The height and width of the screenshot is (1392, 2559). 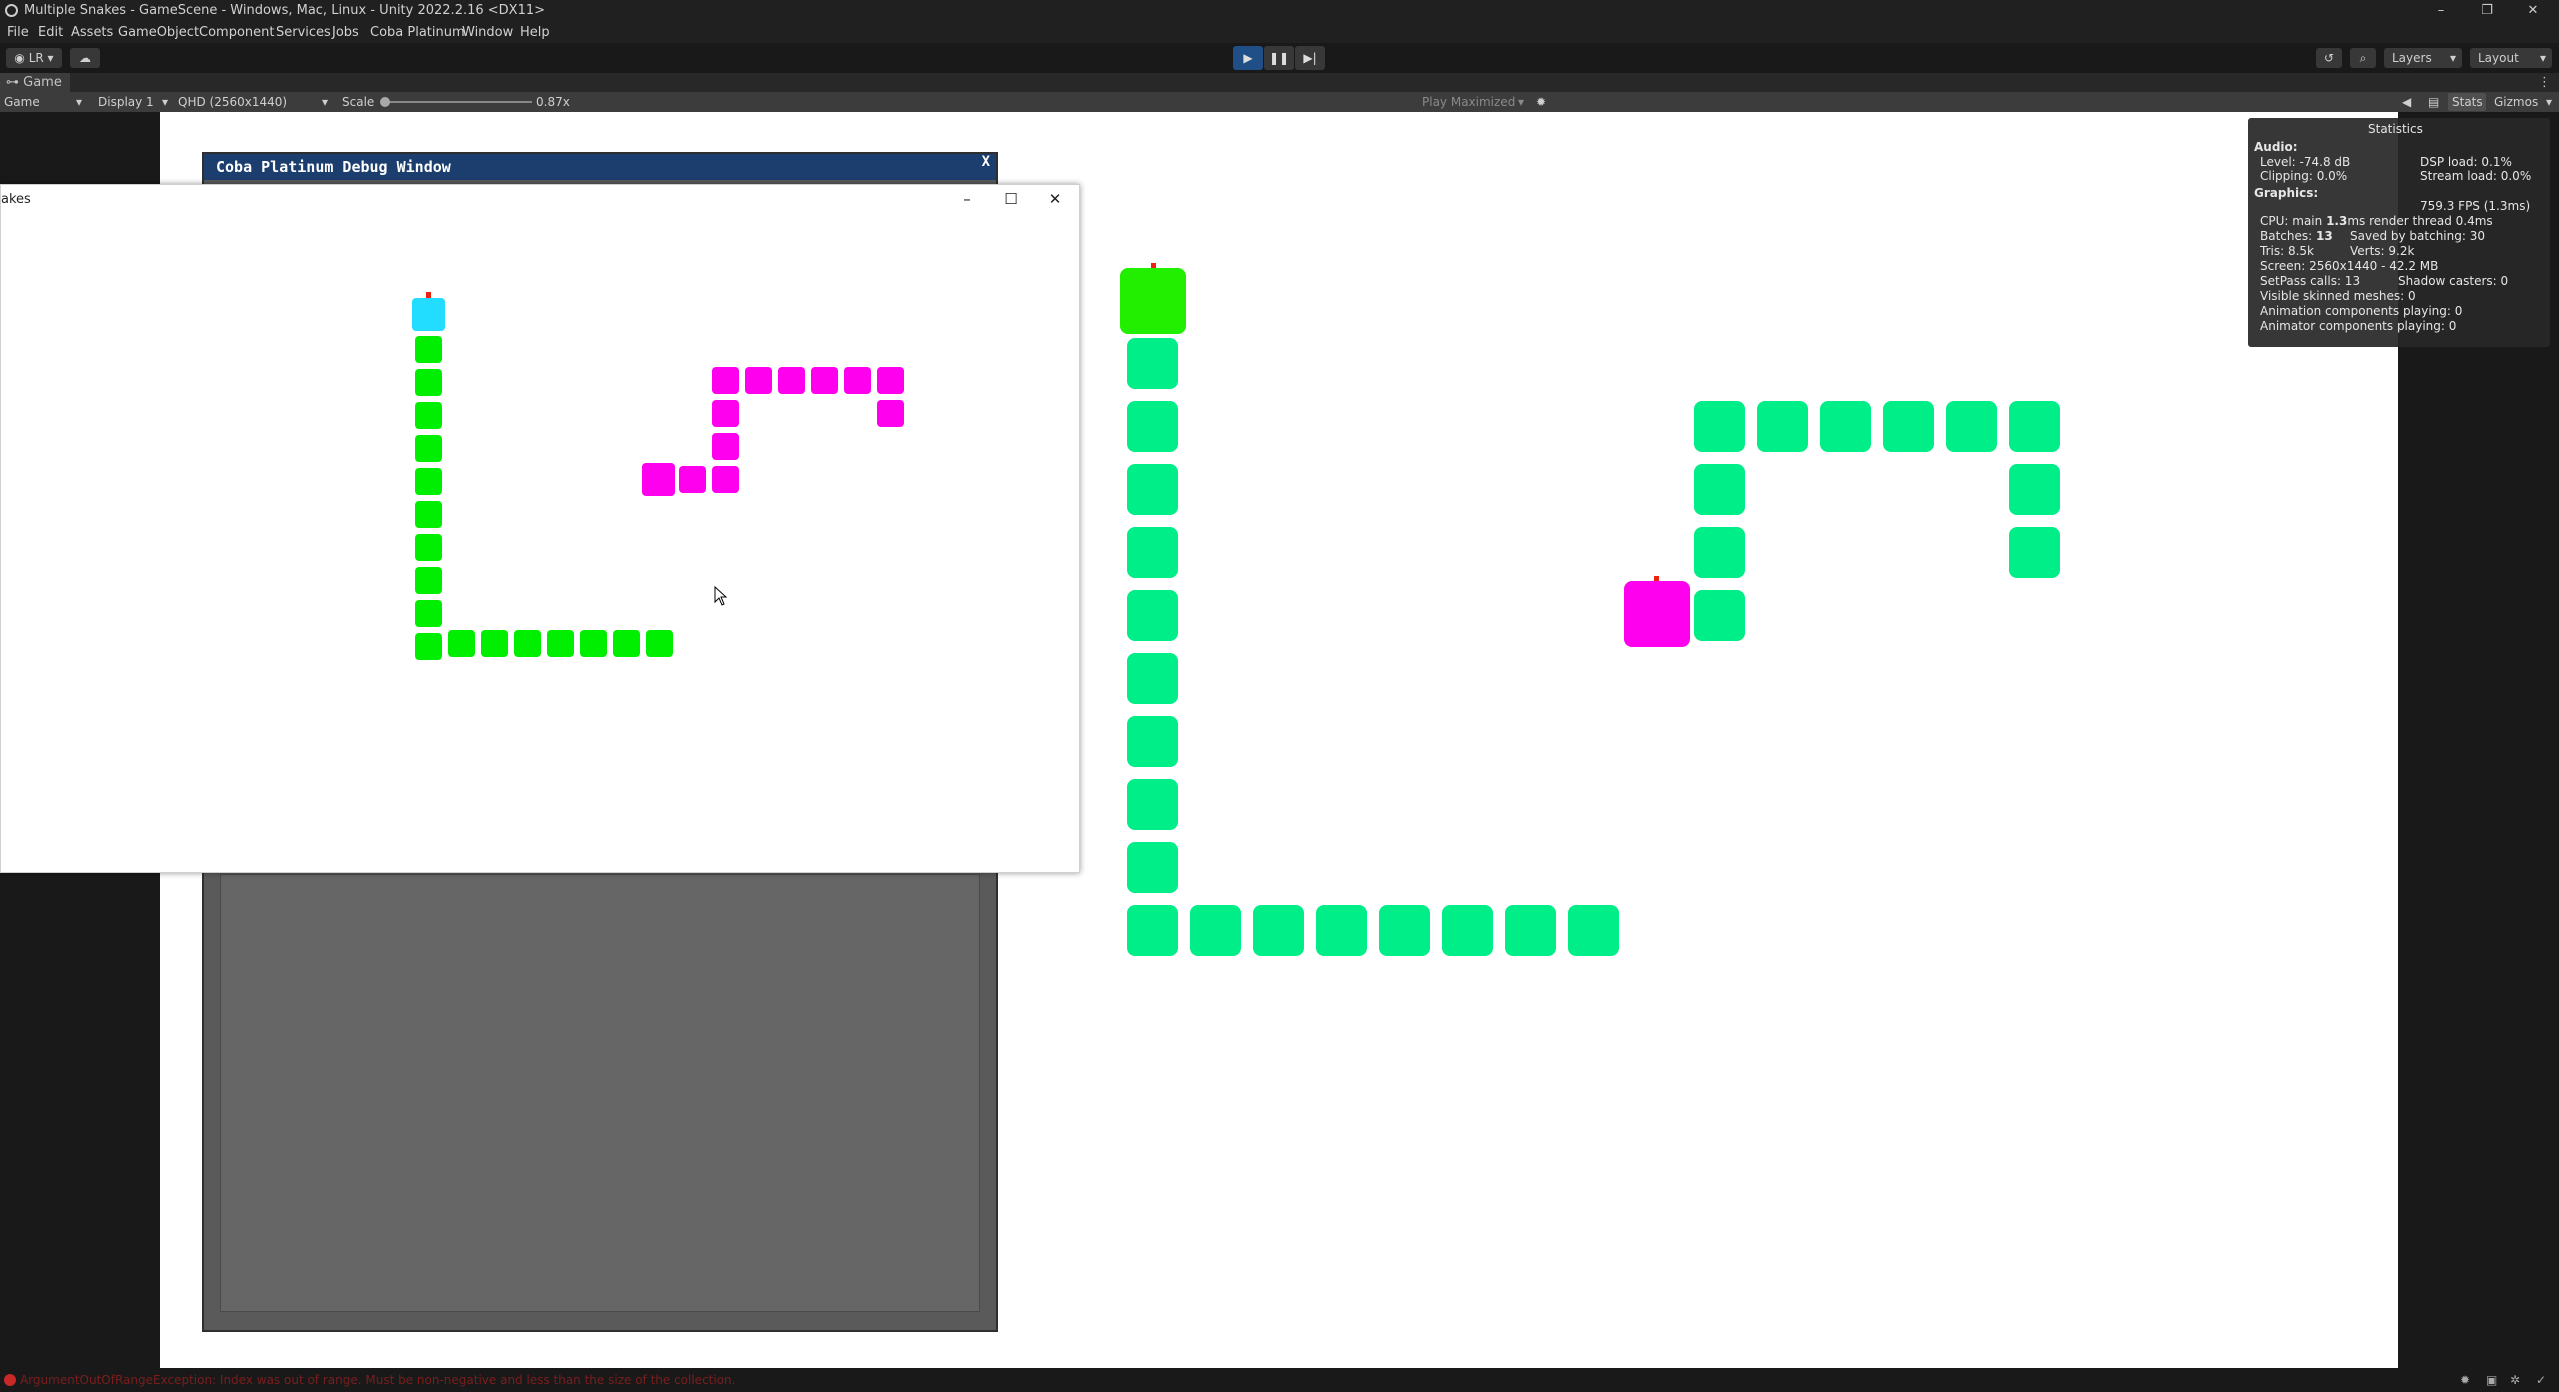 I want to click on bug-icon: ✹, so click(x=1541, y=102).